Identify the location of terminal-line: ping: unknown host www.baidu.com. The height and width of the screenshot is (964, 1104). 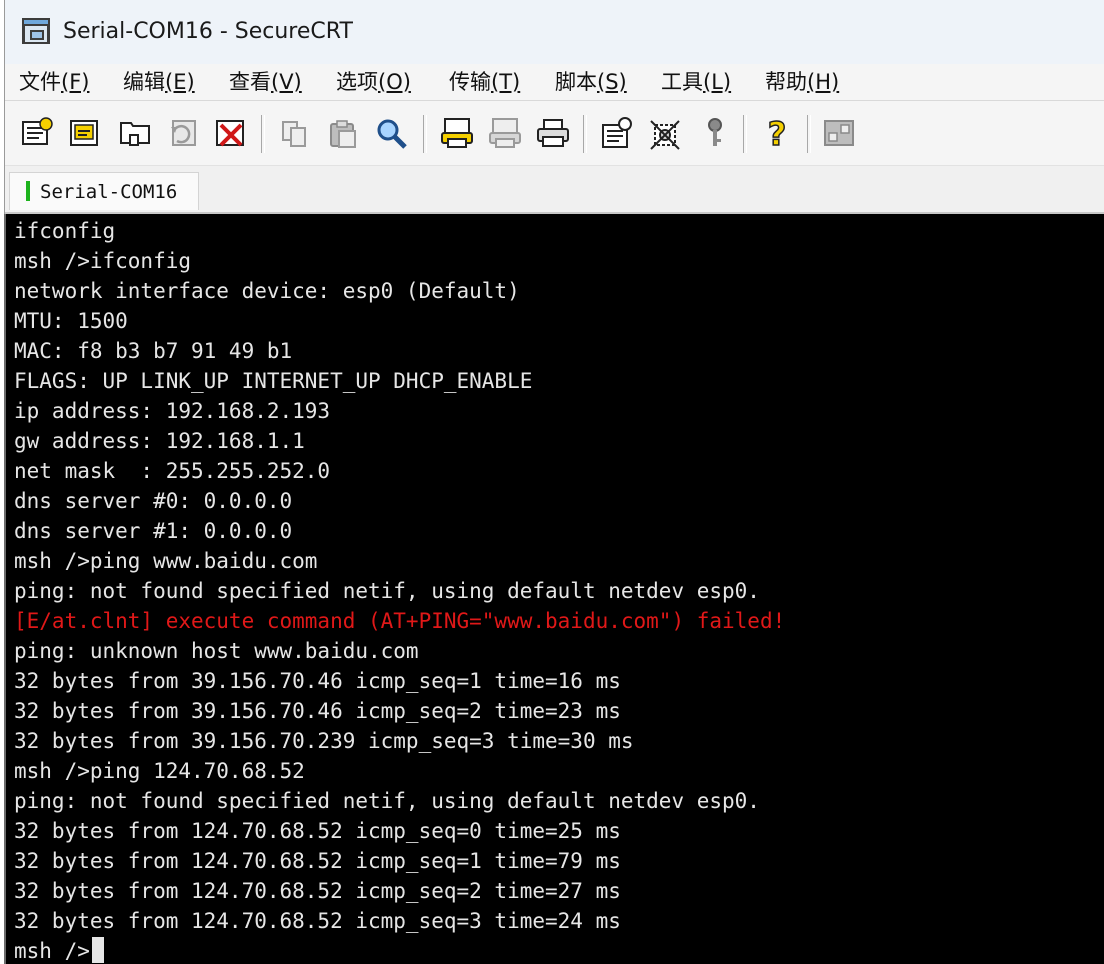
(399, 651).